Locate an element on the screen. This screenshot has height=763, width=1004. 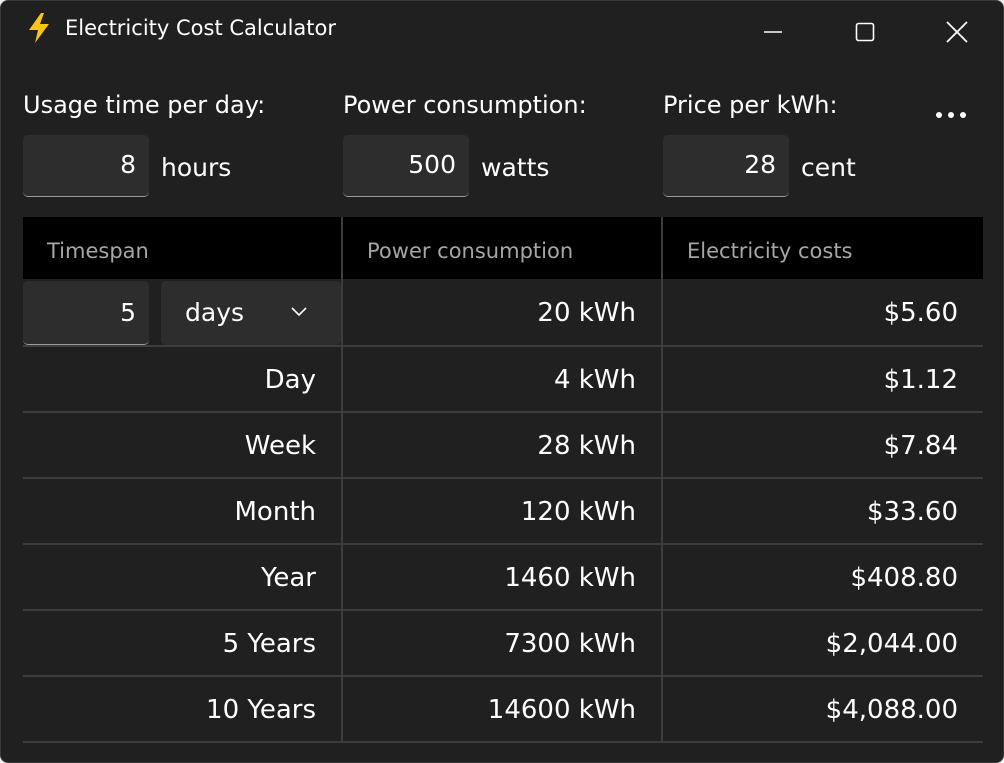
cost-cell: $1.12 is located at coordinates (920, 380).